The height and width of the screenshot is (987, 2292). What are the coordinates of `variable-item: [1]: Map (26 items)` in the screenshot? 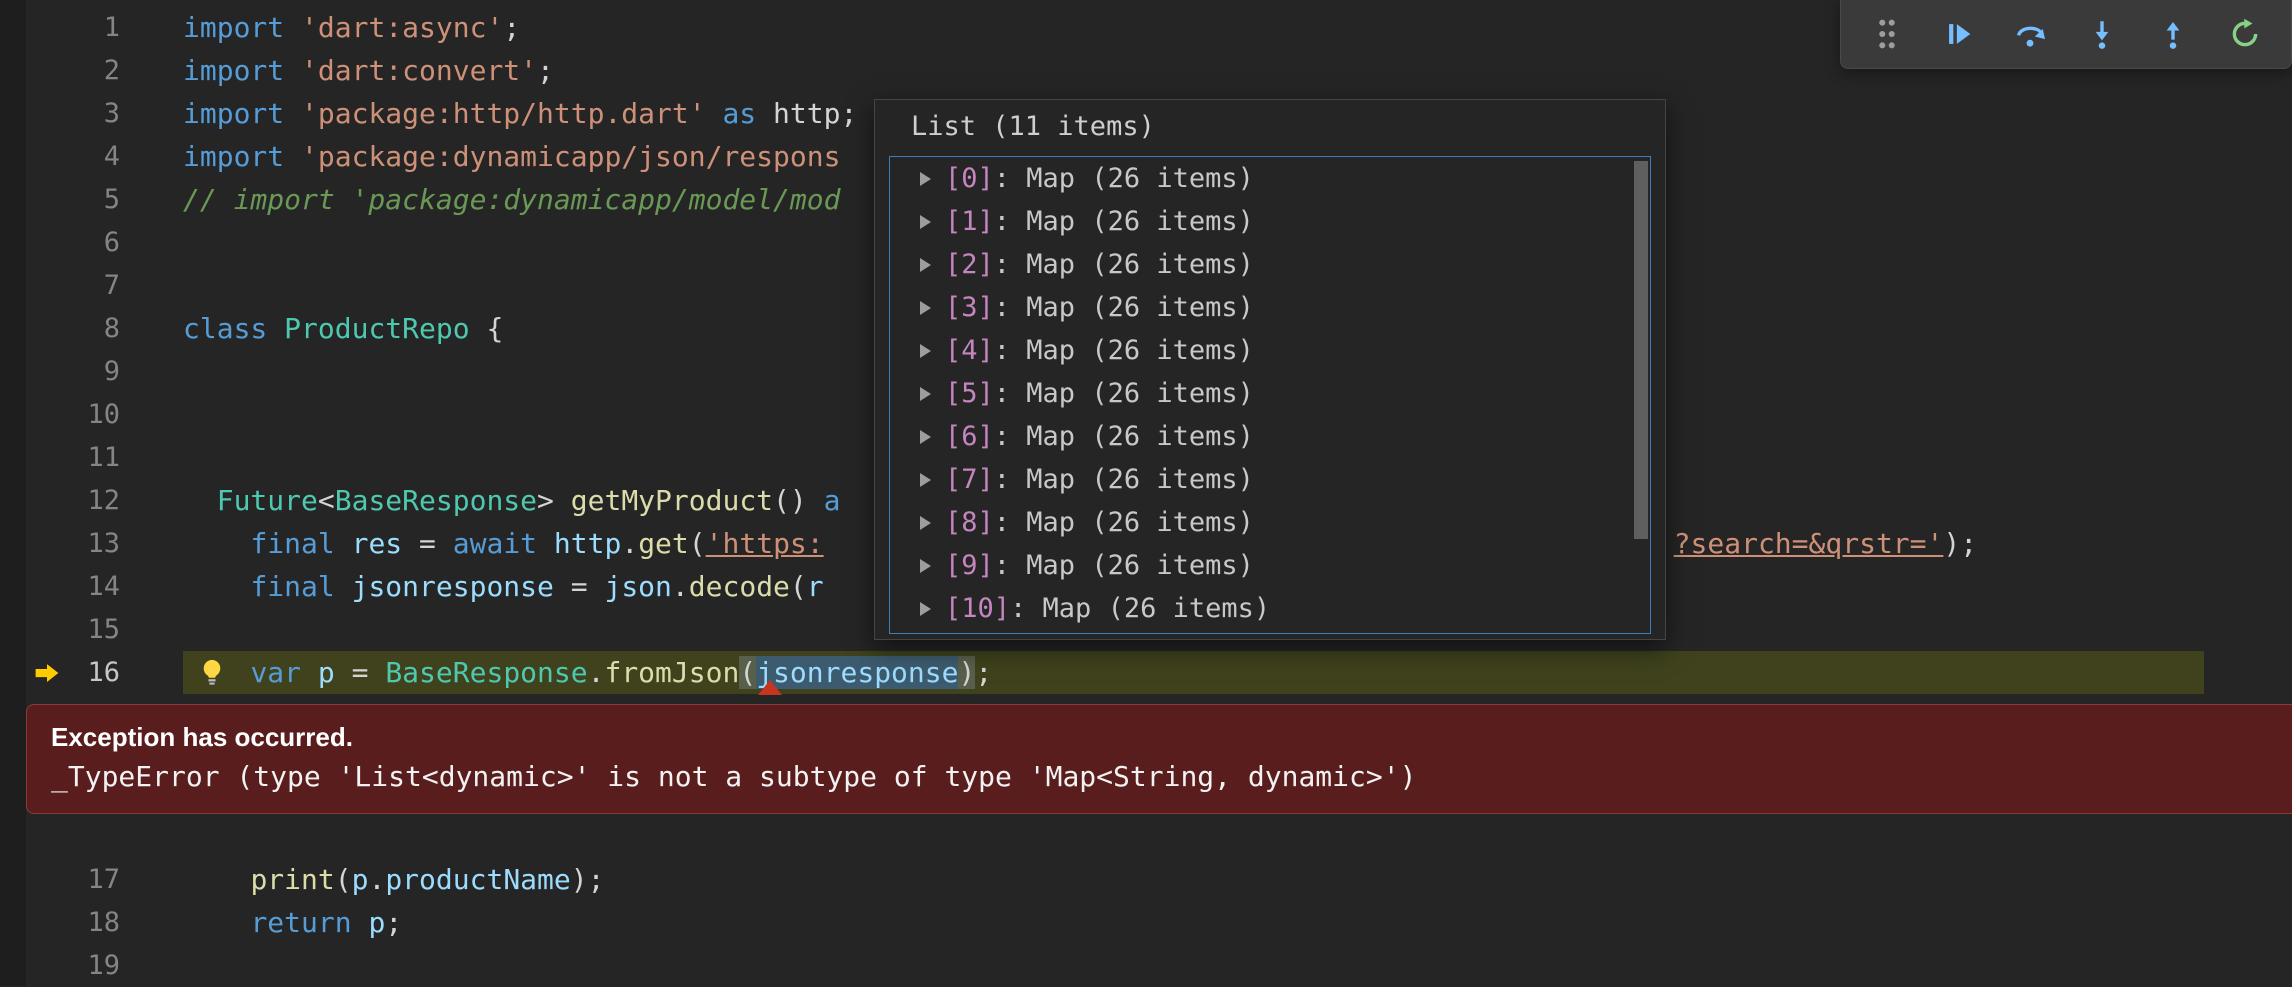 It's located at (1270, 221).